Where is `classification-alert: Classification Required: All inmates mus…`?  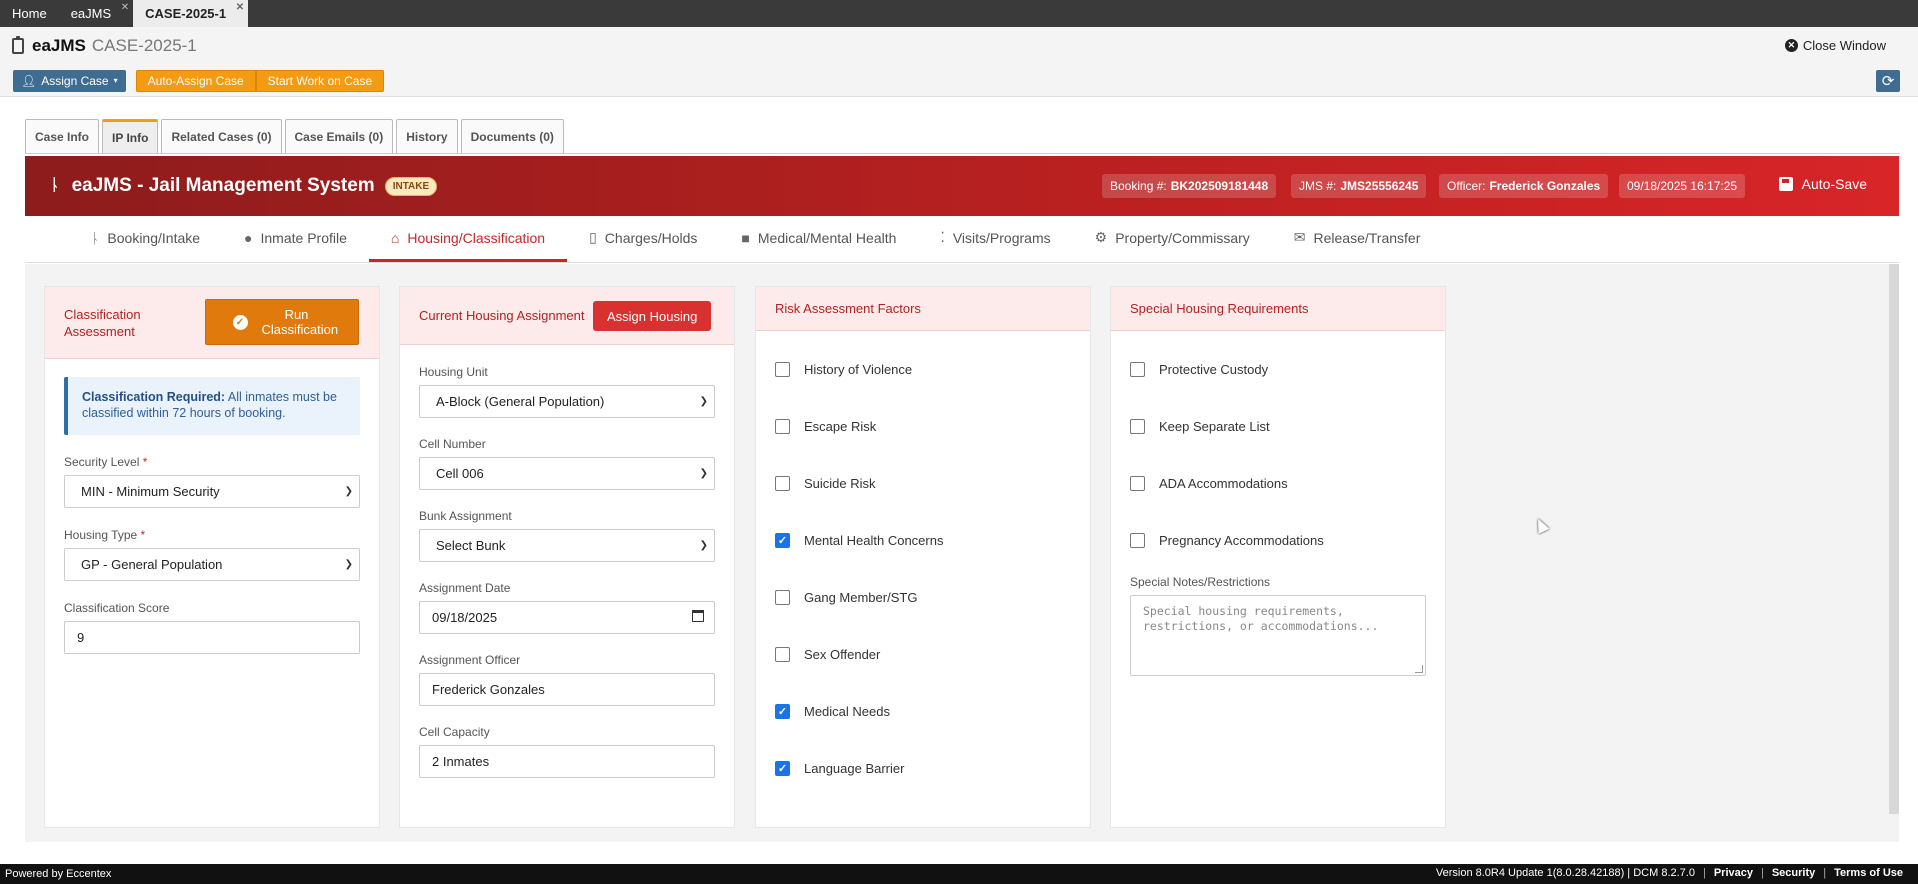 classification-alert: Classification Required: All inmates mus… is located at coordinates (212, 406).